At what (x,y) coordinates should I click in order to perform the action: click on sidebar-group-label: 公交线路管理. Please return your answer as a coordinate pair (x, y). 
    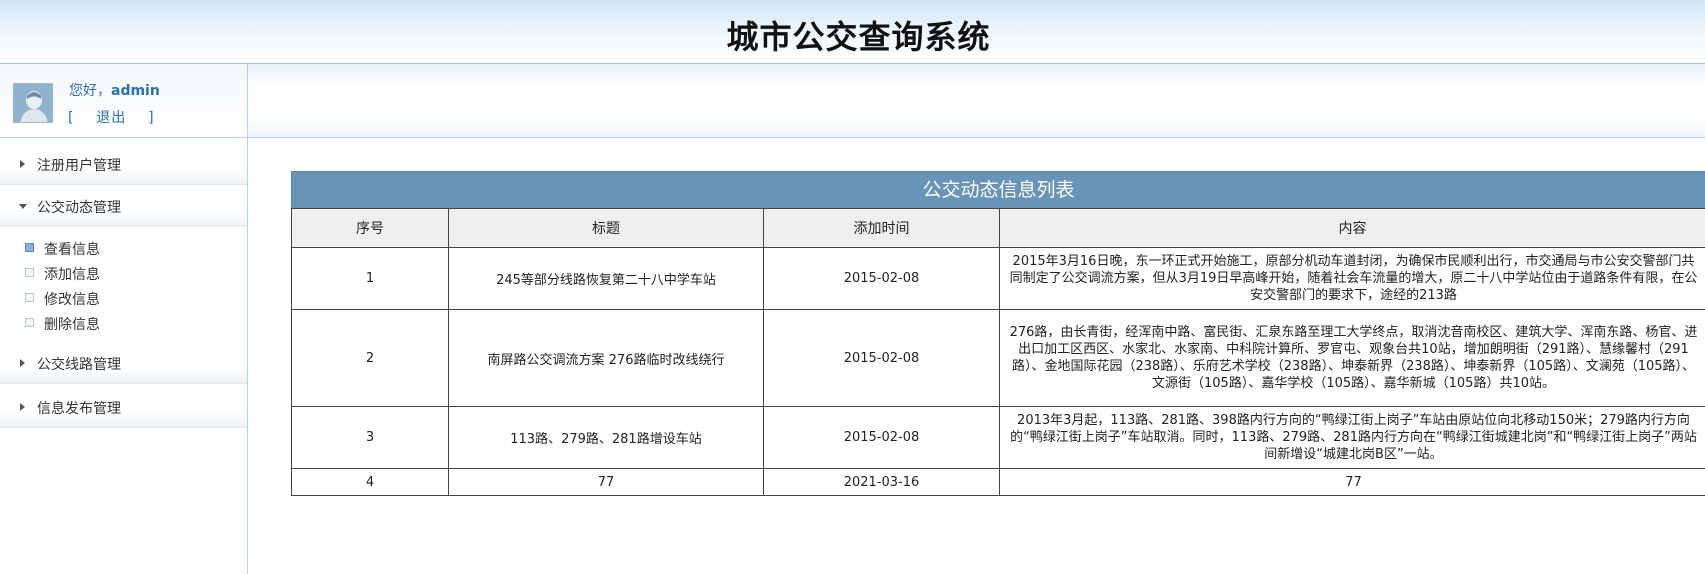
    Looking at the image, I should click on (79, 365).